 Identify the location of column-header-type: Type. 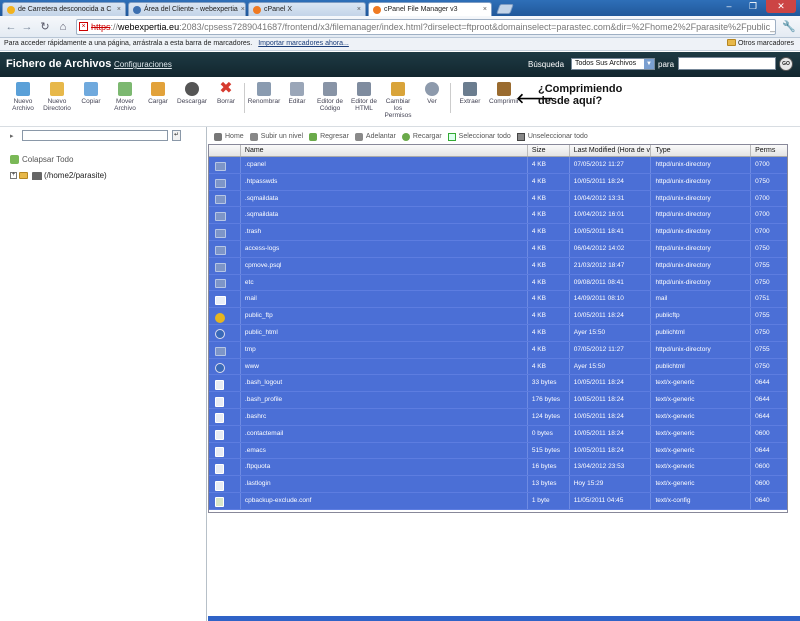
(701, 150).